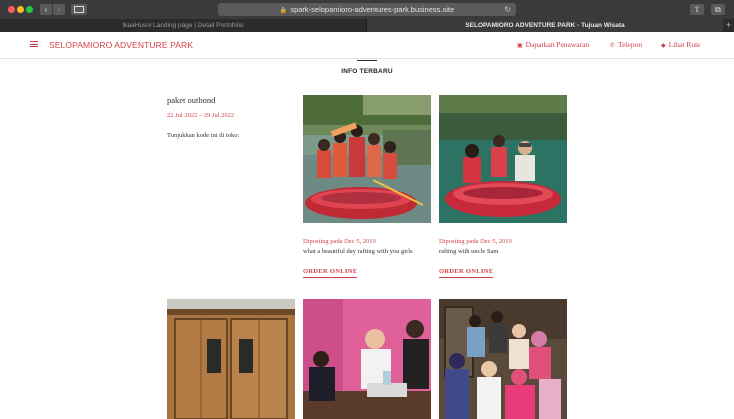 The image size is (734, 419). What do you see at coordinates (367, 159) in the screenshot?
I see `post-photo-rafting-girls` at bounding box center [367, 159].